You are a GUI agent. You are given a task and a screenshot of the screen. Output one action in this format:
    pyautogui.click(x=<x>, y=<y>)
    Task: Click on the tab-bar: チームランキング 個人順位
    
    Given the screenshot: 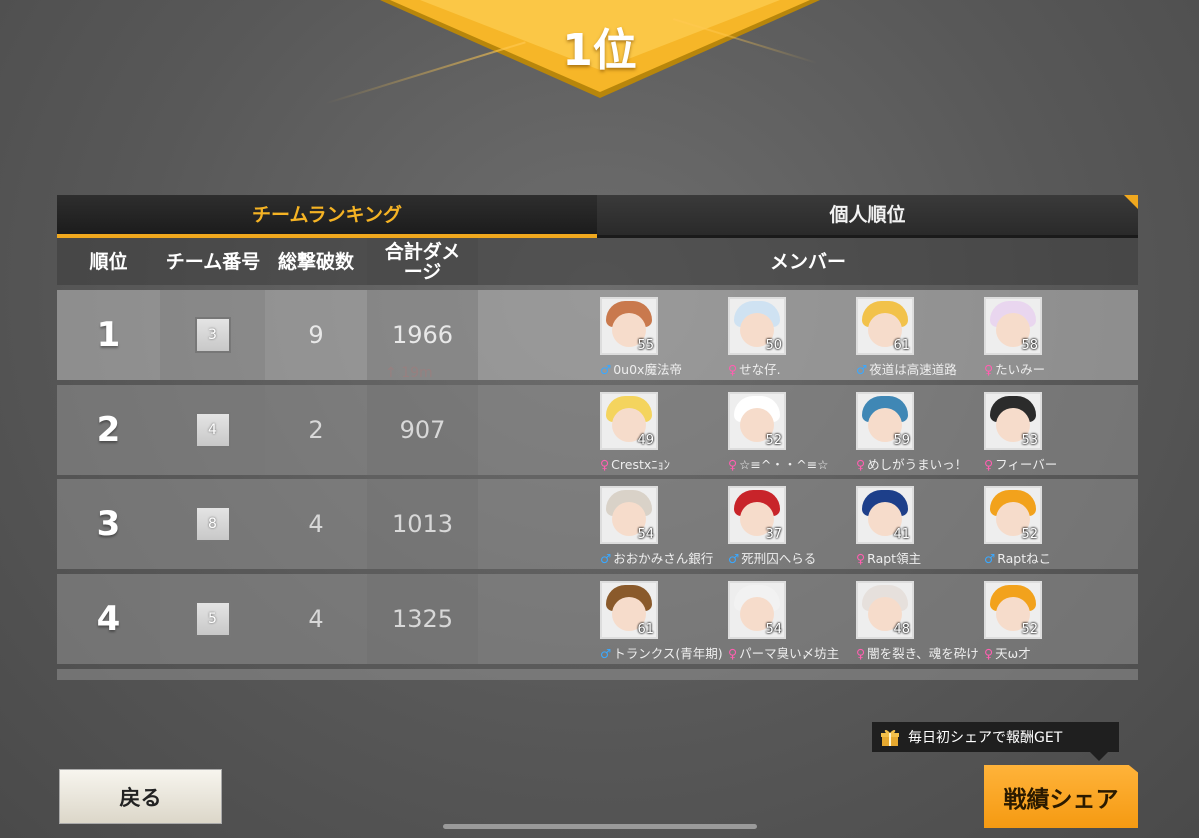 What is the action you would take?
    pyautogui.click(x=597, y=216)
    